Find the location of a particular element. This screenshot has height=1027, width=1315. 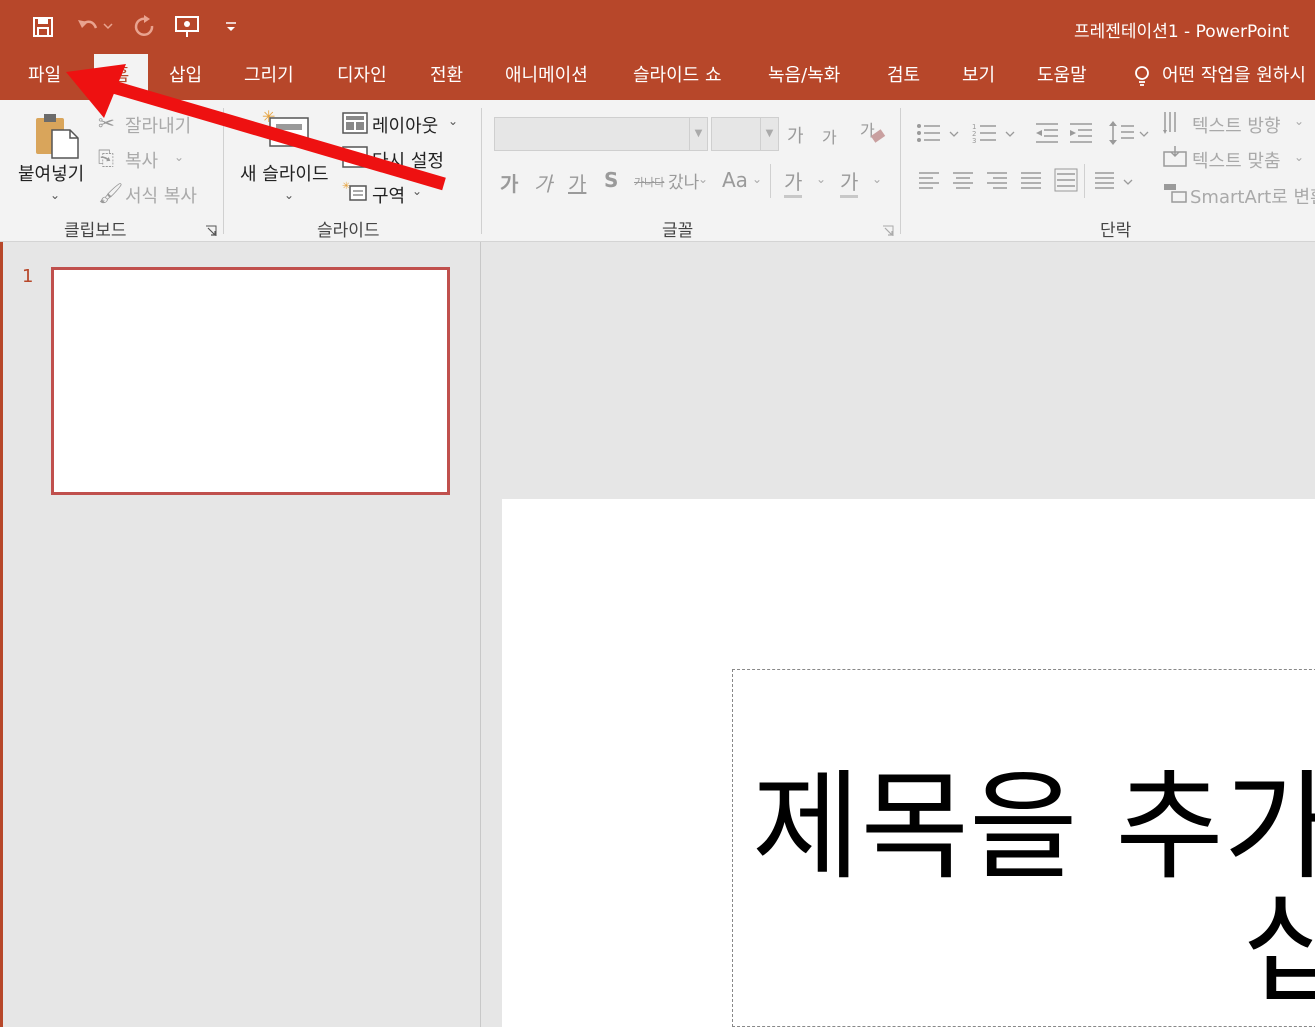

section-dropdown-chevron: ⌄ is located at coordinates (417, 191).